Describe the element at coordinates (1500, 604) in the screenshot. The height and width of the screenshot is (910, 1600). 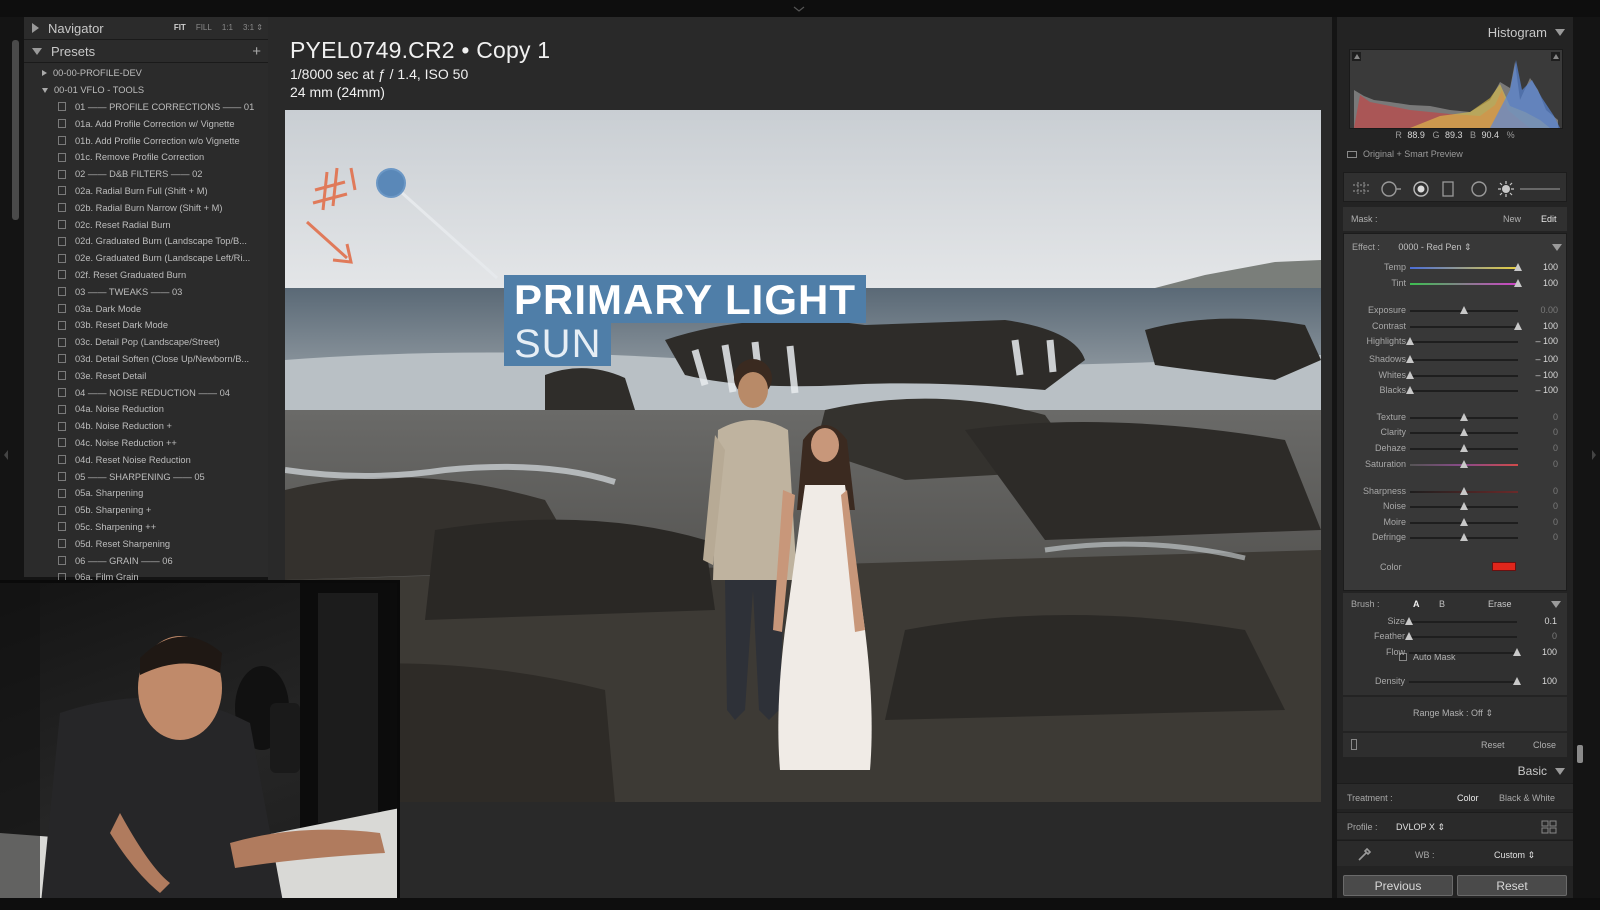
I see `brush-erase-button: Erase` at that location.